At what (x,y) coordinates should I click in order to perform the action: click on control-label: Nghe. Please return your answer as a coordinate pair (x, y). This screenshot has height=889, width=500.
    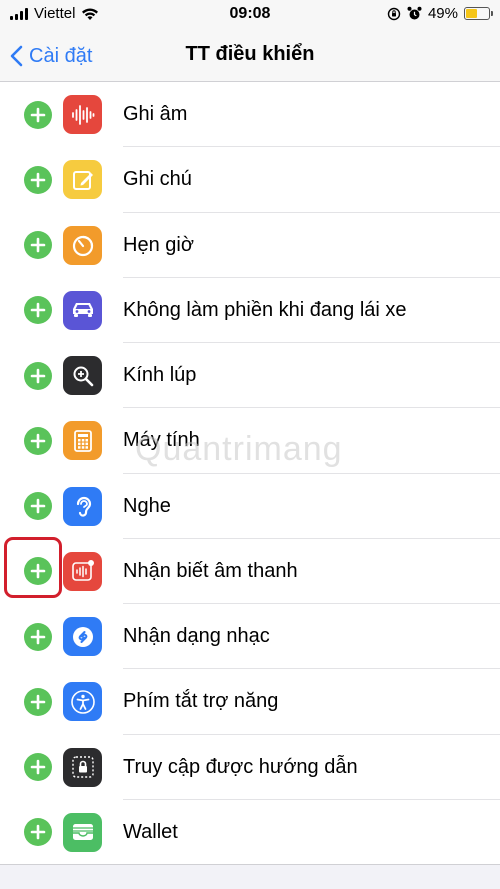
    Looking at the image, I should click on (147, 505).